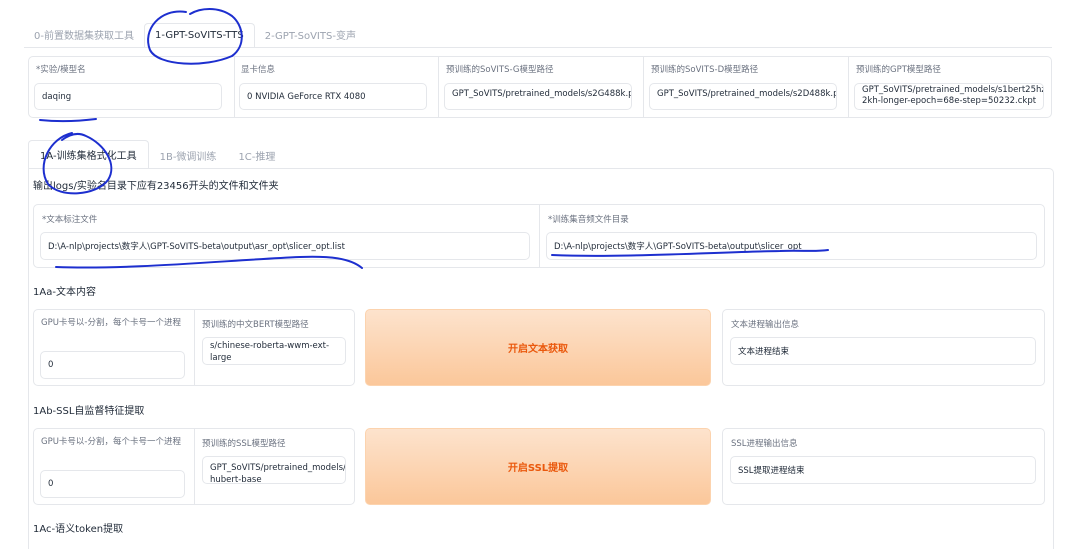 This screenshot has width=1080, height=549. Describe the element at coordinates (588, 220) in the screenshot. I see `wav-dir-label: *训练集音频文件目录` at that location.